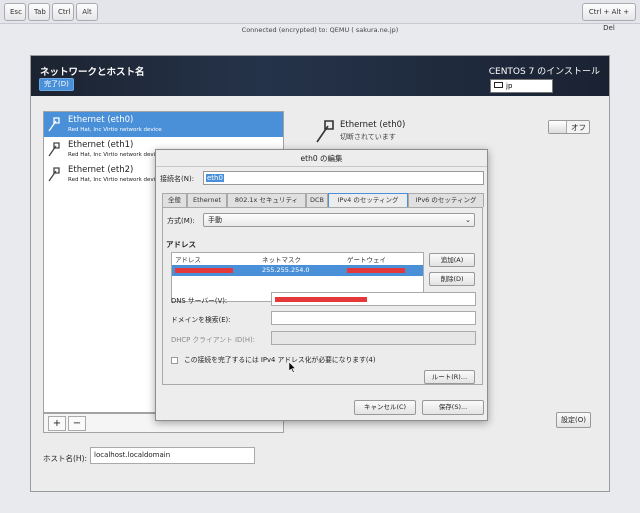  I want to click on add-address-button: 追加(A), so click(452, 260).